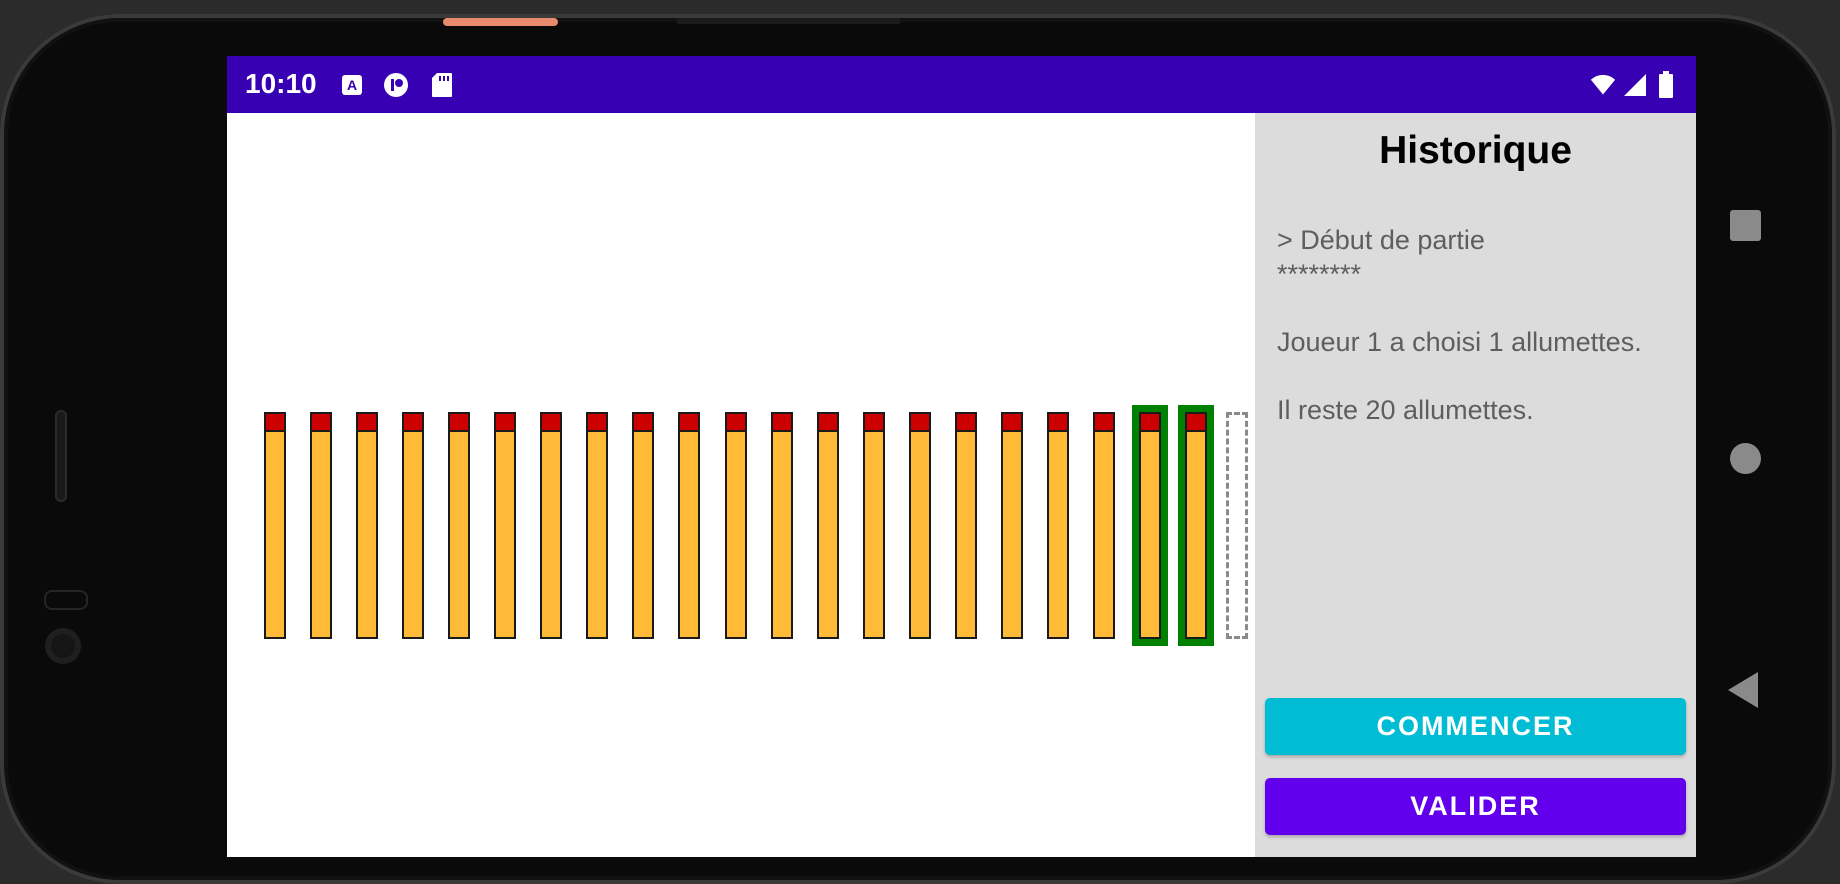 Image resolution: width=1840 pixels, height=884 pixels. Describe the element at coordinates (500, 22) in the screenshot. I see `power-key` at that location.